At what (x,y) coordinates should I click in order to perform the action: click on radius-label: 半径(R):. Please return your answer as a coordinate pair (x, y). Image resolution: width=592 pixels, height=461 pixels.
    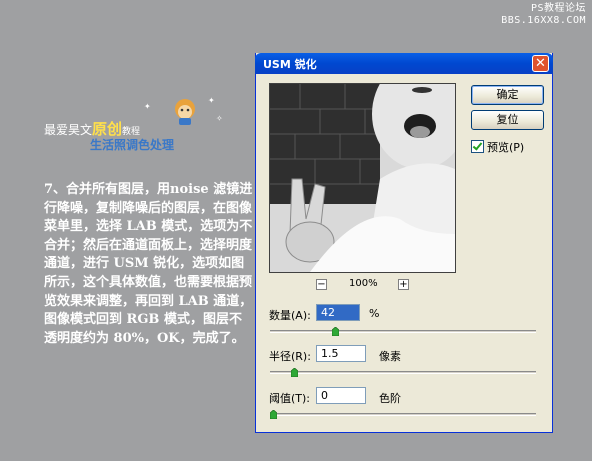
    Looking at the image, I should click on (290, 356).